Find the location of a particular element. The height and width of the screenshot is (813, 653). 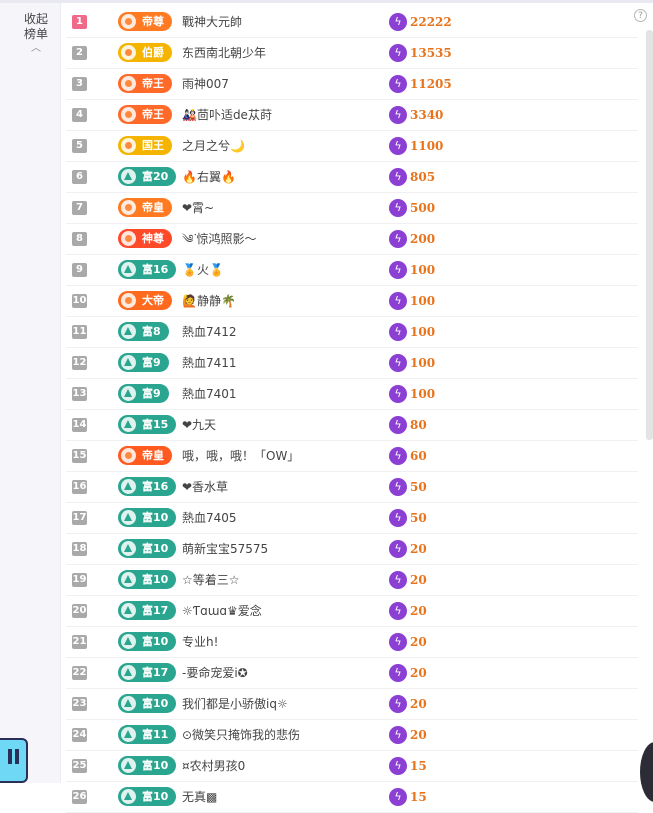

table-row: 26 富10 无真▩ ϟ 15 is located at coordinates (352, 797).